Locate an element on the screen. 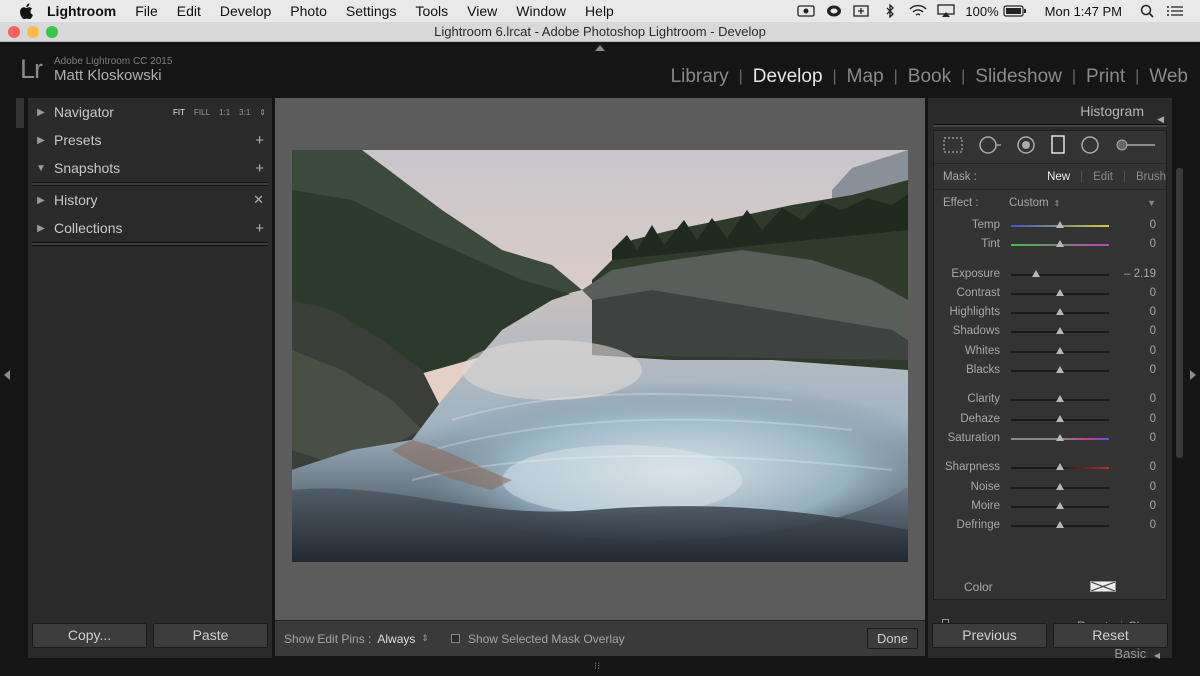 Image resolution: width=1200 pixels, height=676 pixels. tint-slider-thumb is located at coordinates (1060, 244).